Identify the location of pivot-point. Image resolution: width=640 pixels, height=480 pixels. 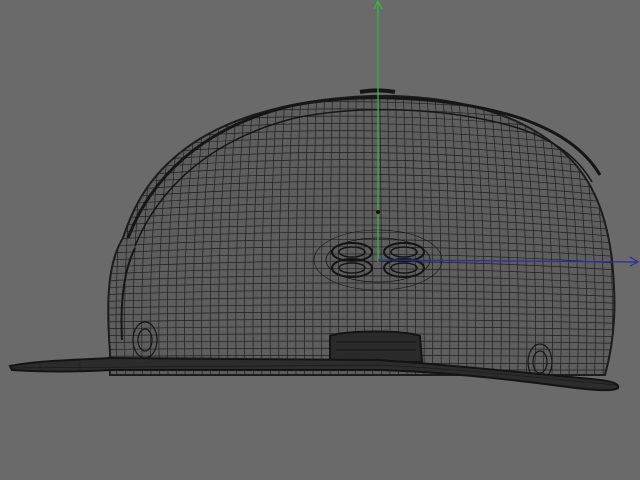
(378, 212).